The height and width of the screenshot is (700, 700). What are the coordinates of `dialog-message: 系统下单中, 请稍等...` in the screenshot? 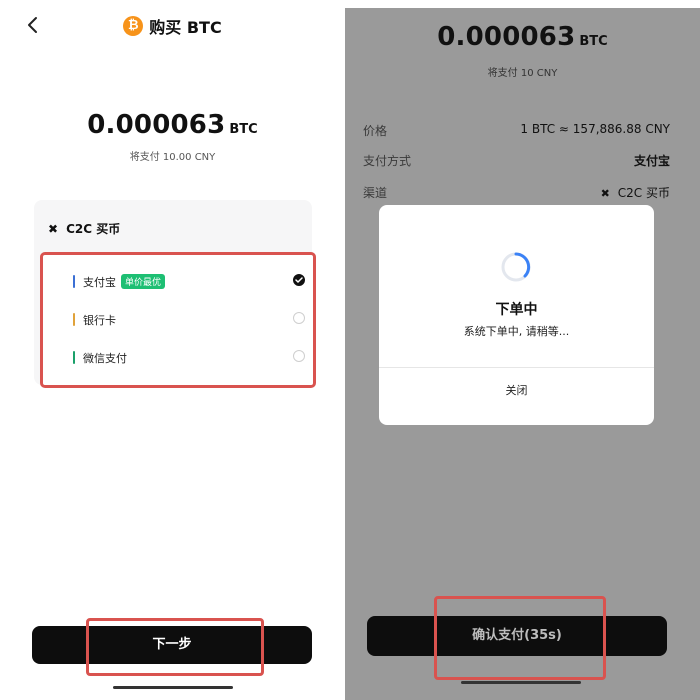 It's located at (516, 331).